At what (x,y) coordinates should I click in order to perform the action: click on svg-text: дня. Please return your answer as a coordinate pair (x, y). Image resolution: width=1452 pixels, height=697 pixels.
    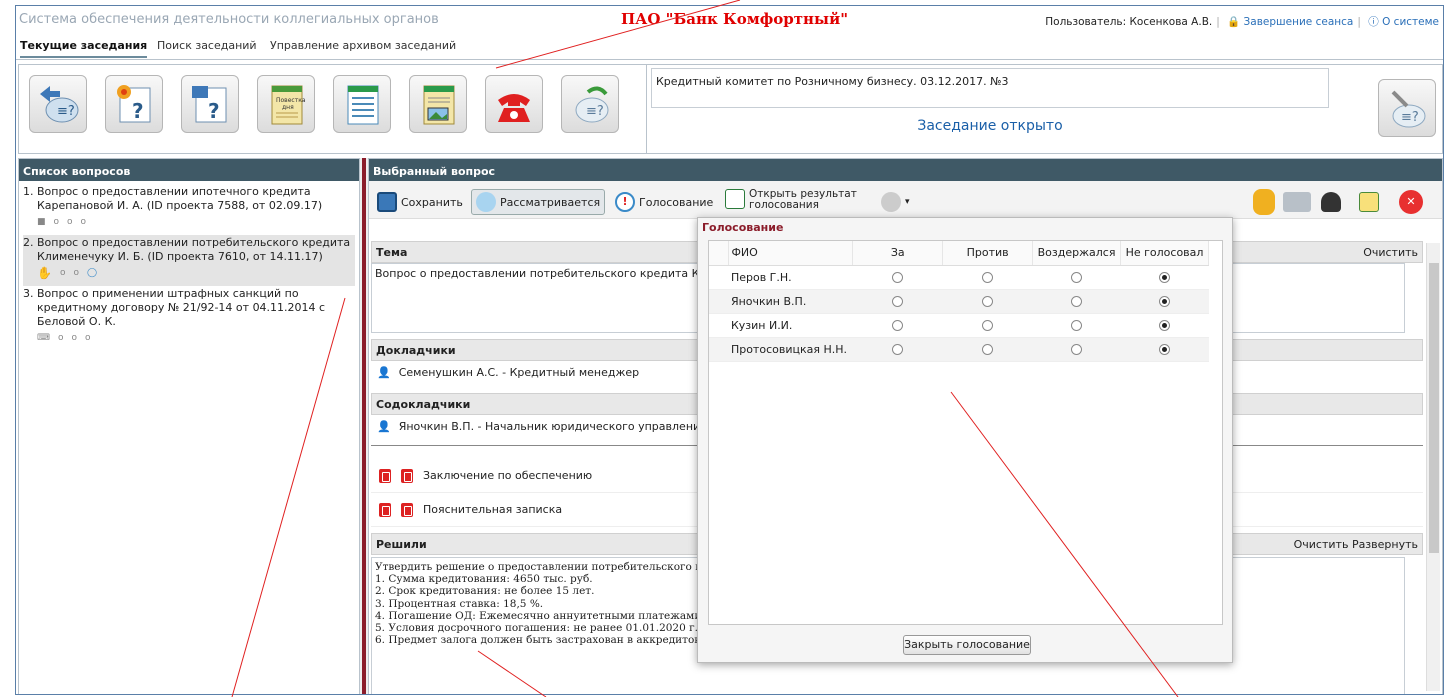
    Looking at the image, I should click on (288, 107).